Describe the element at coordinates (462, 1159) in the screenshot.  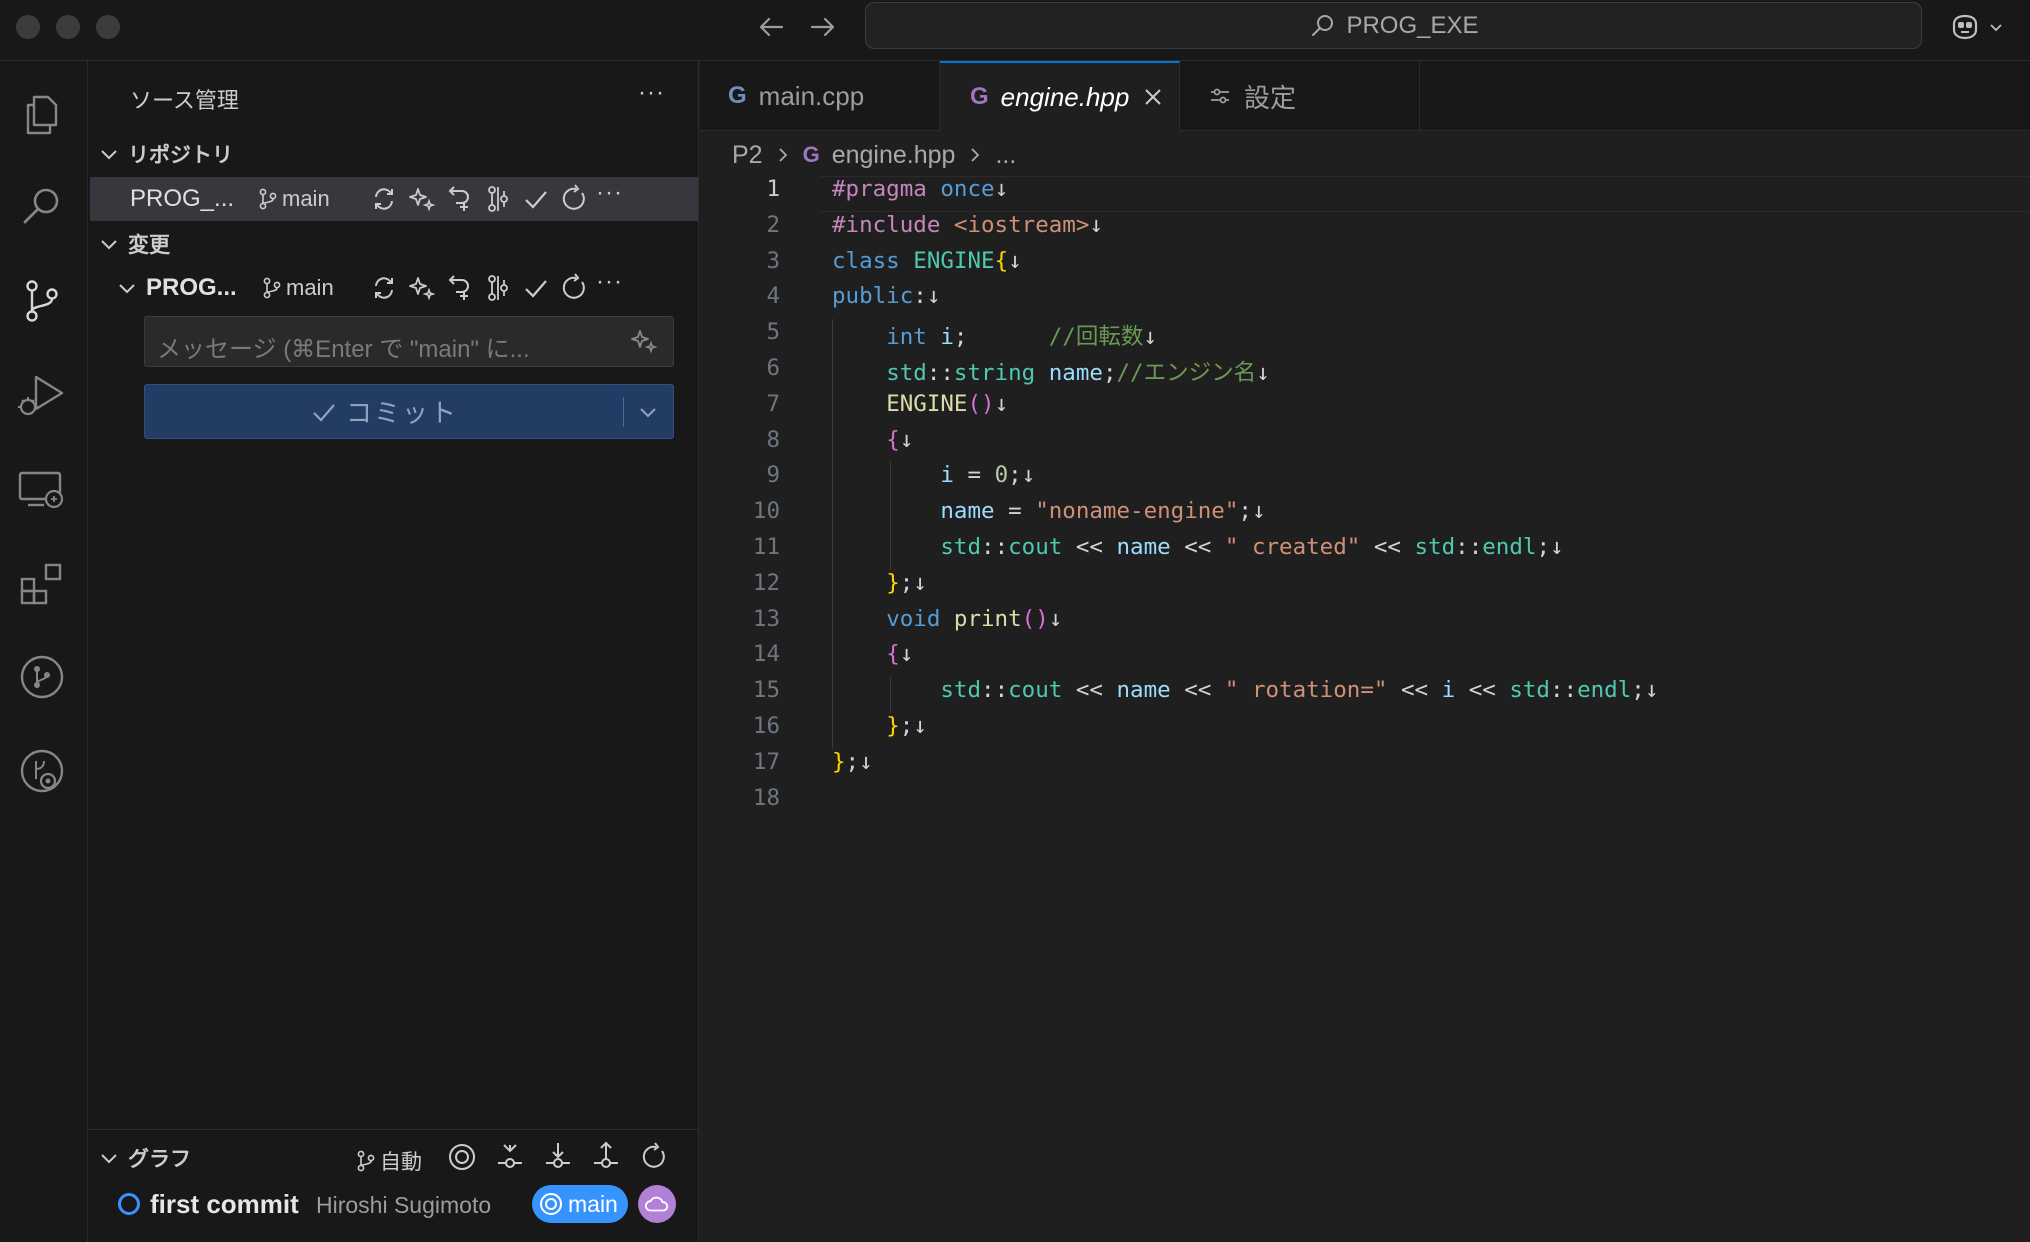
I see `go-to-current-icon` at that location.